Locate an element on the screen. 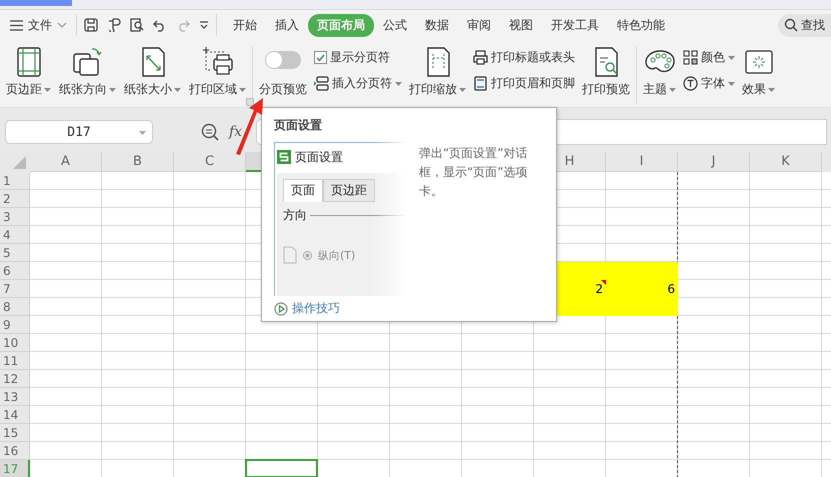 The height and width of the screenshot is (477, 831). tooltip-title: 页面设置 is located at coordinates (298, 125).